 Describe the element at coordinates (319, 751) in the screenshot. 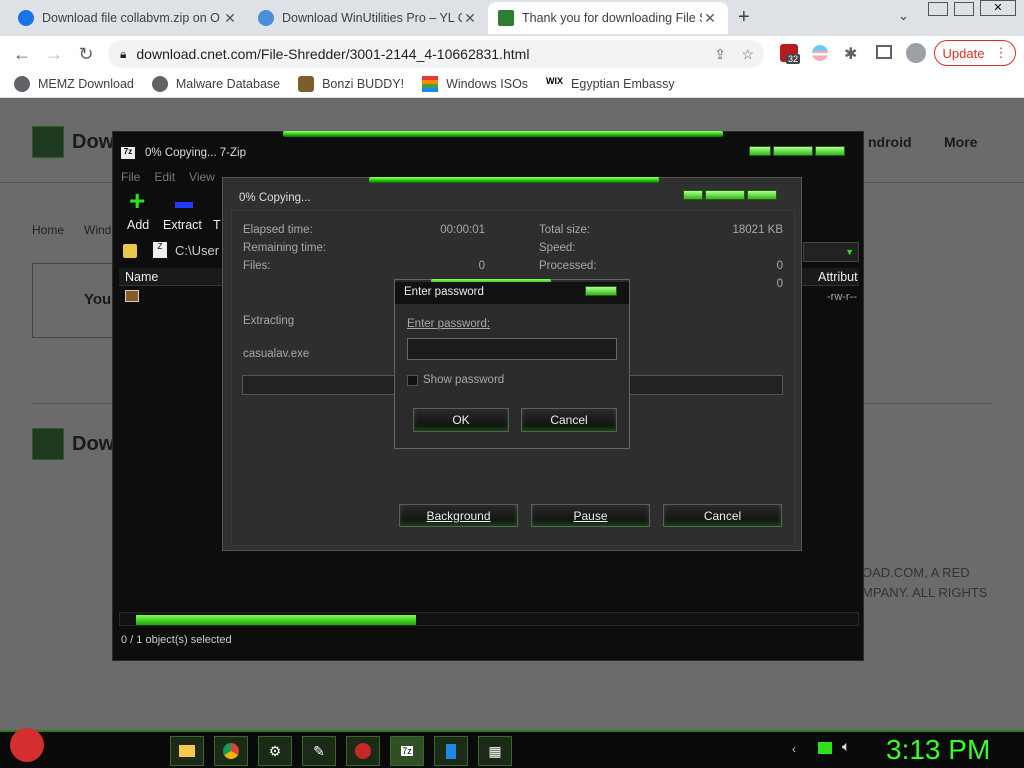

I see `paint-icon: ✎` at that location.